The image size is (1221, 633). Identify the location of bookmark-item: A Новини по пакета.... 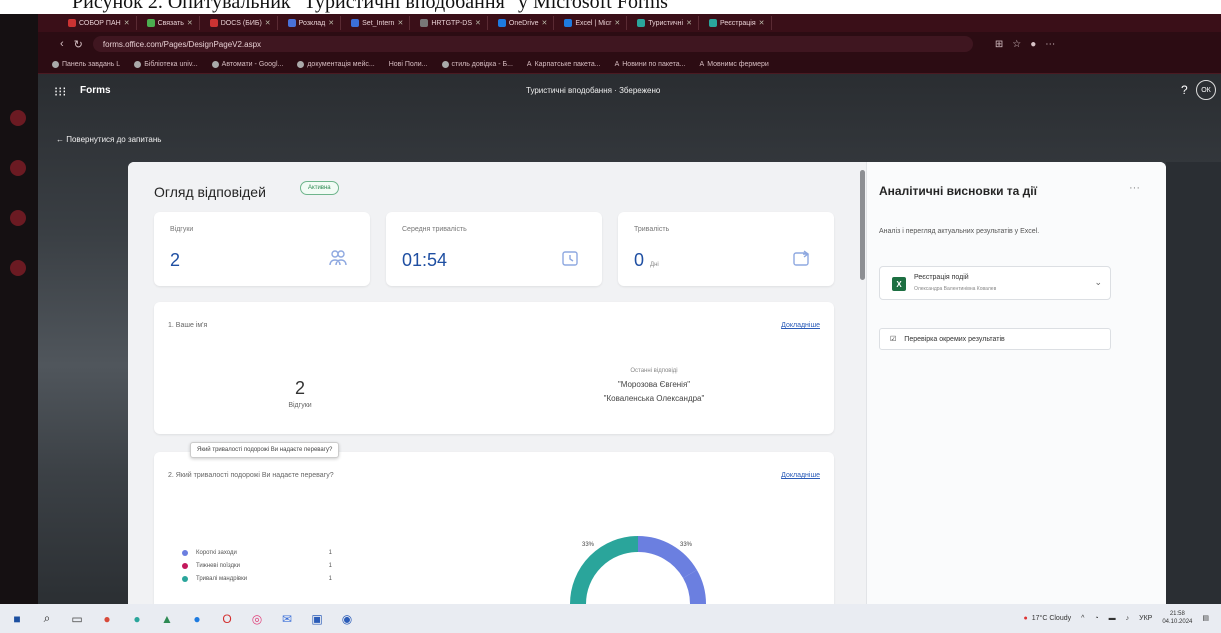
(650, 64).